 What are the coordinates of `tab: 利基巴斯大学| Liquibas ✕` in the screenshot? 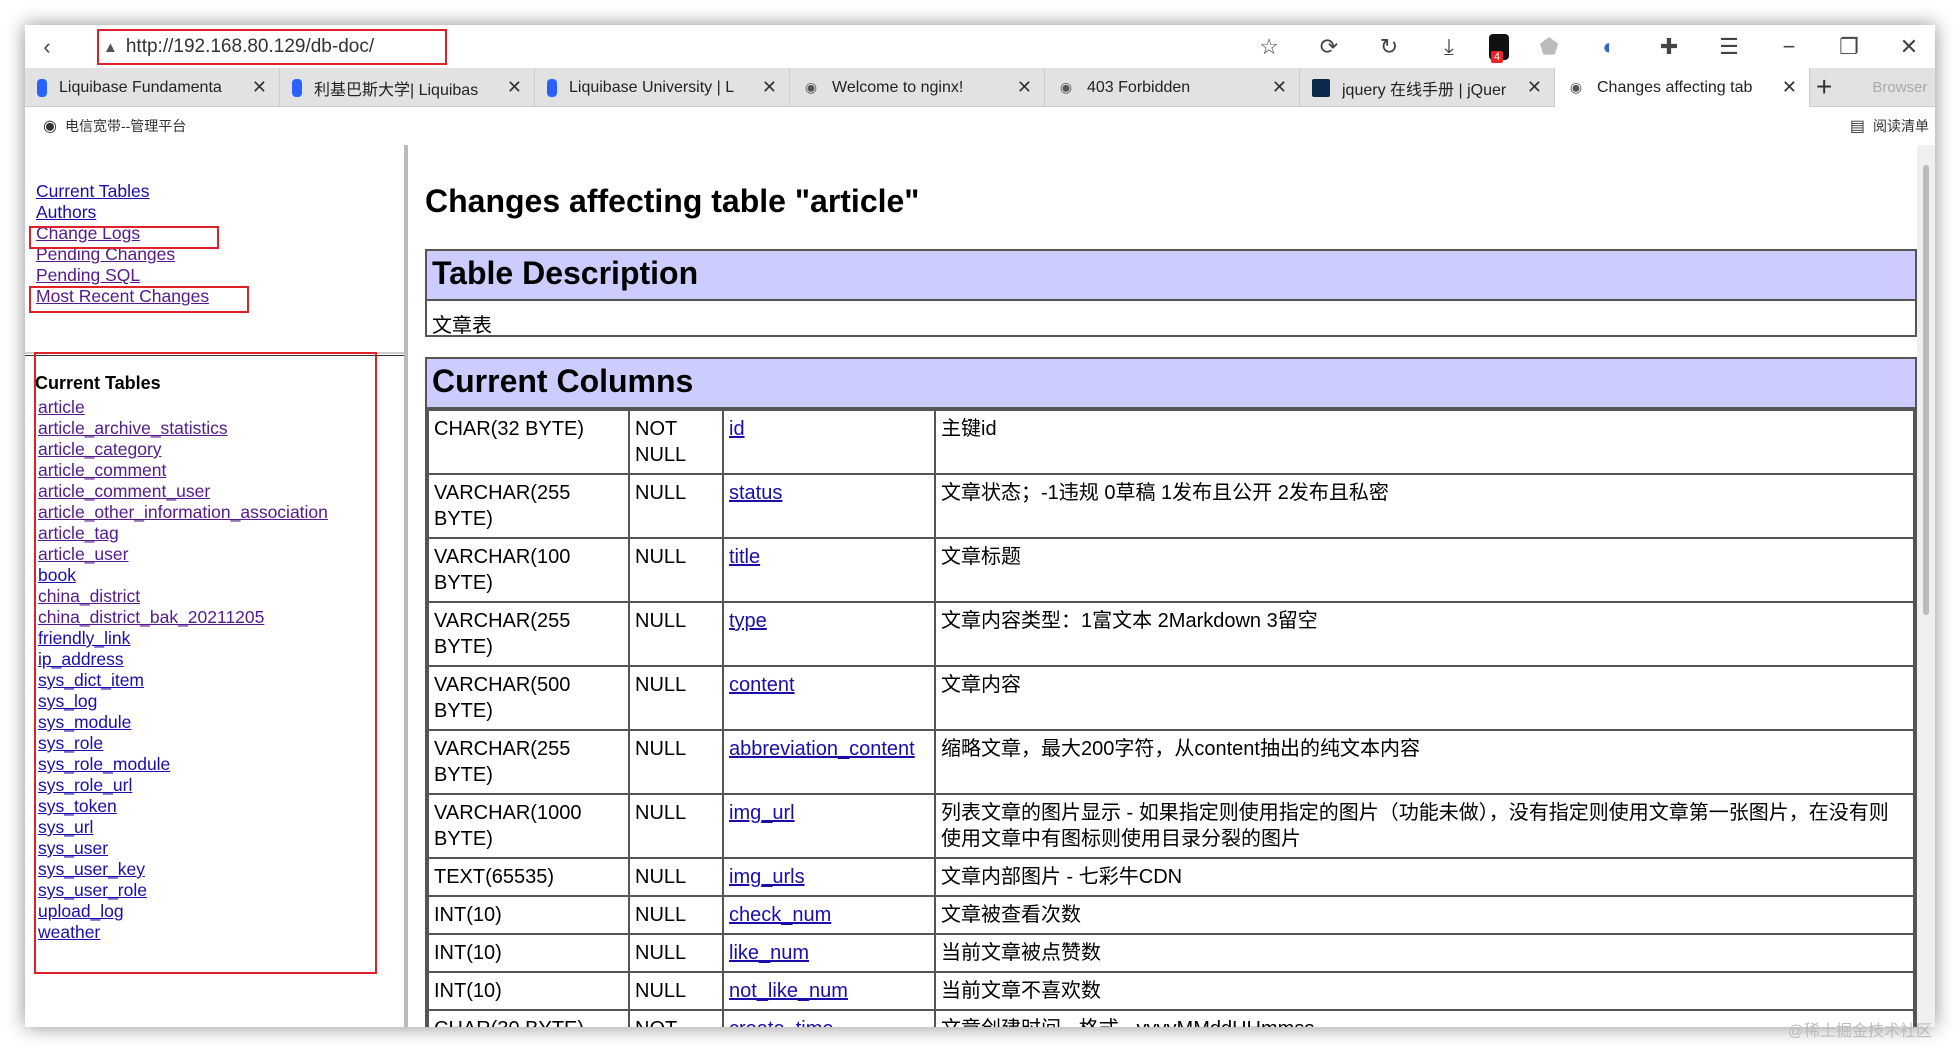 It's located at (407, 87).